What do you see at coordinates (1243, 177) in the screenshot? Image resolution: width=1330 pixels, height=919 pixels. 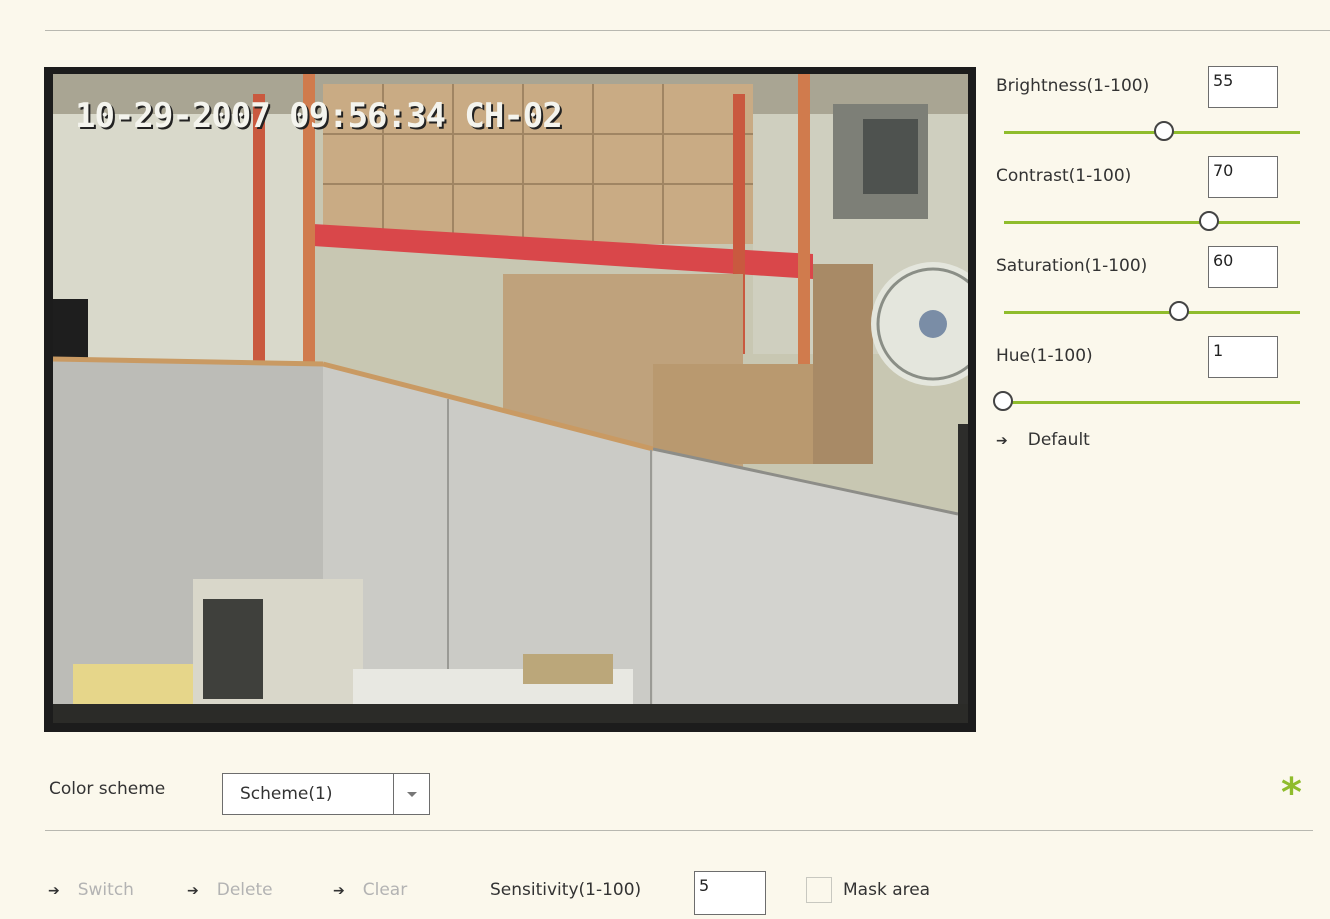 I see `contrast-input` at bounding box center [1243, 177].